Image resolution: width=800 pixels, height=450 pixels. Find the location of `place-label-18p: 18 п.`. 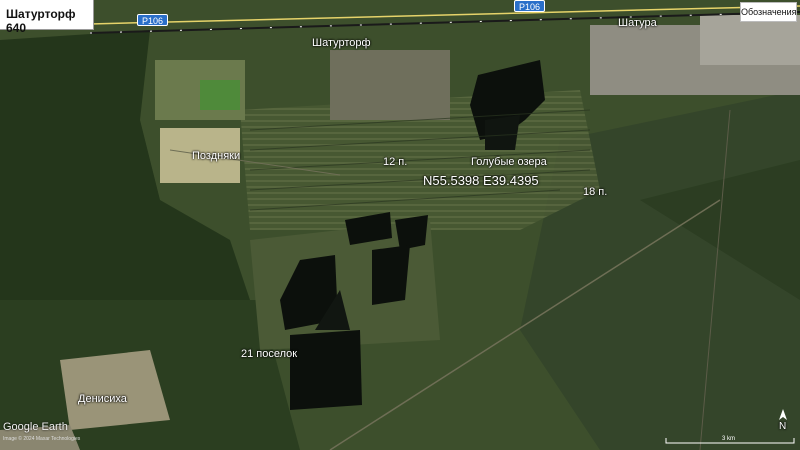

place-label-18p: 18 п. is located at coordinates (595, 192).